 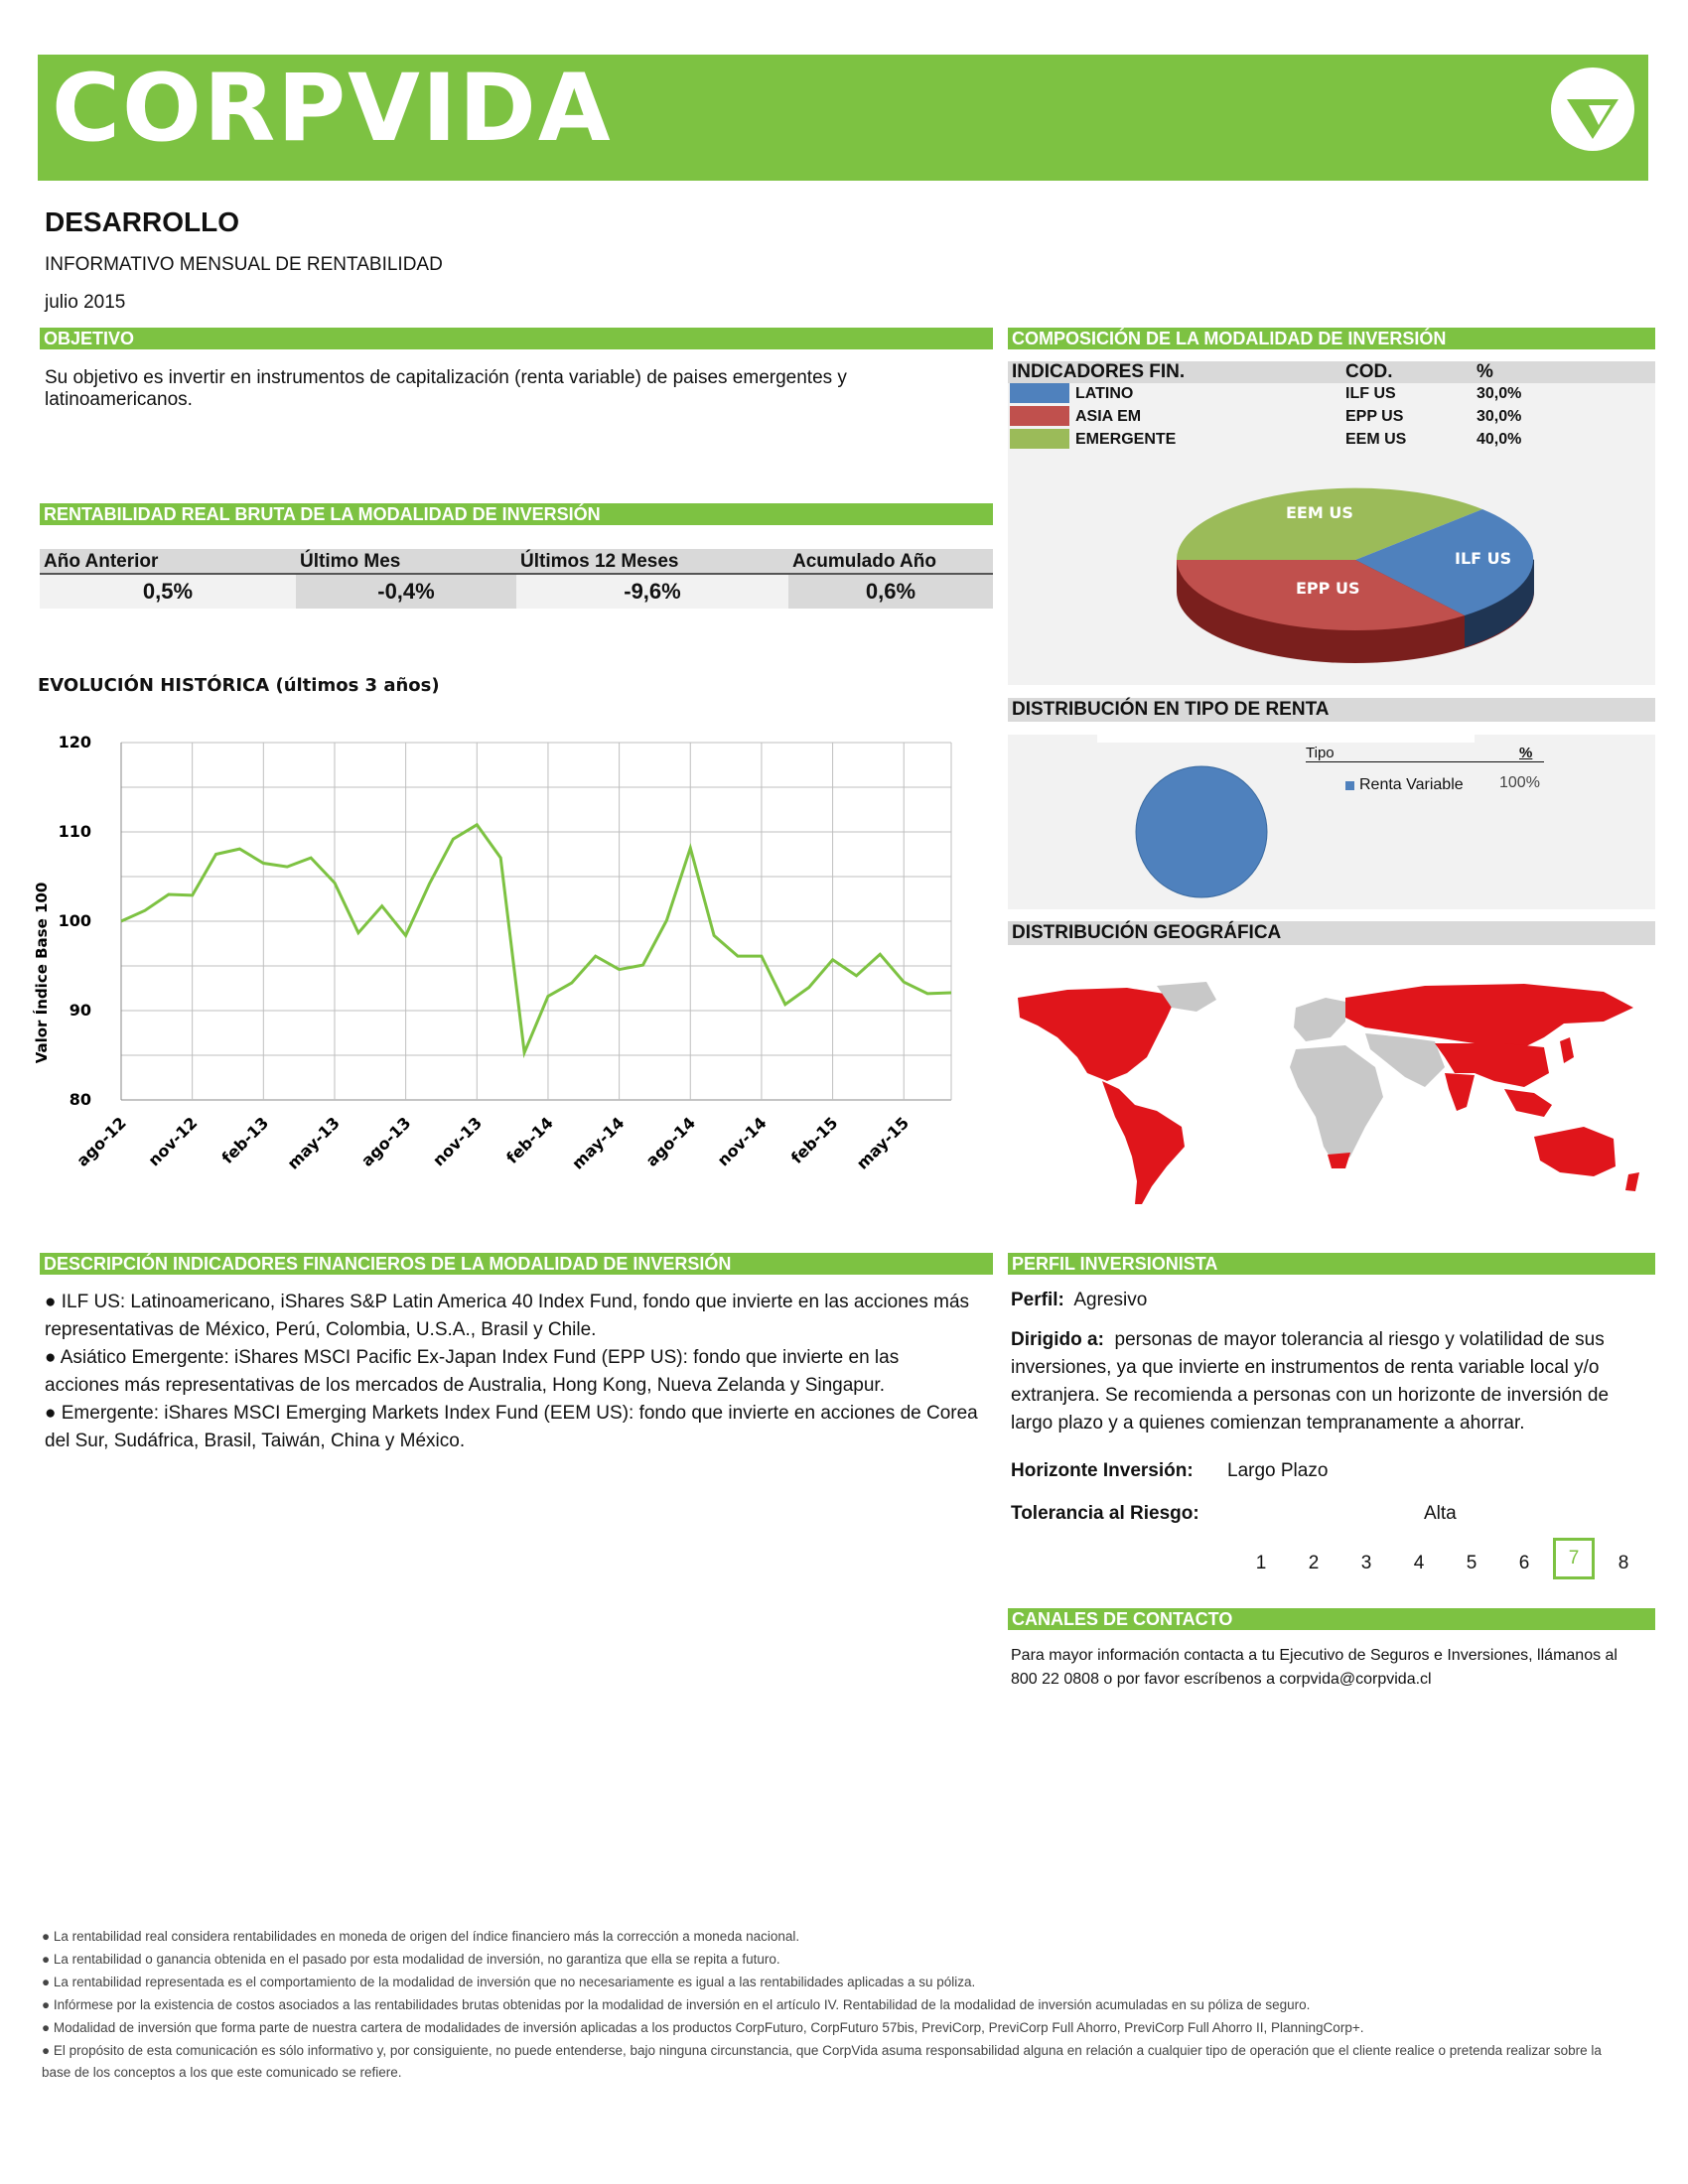 I want to click on map-new-zealand, so click(x=1632, y=1181).